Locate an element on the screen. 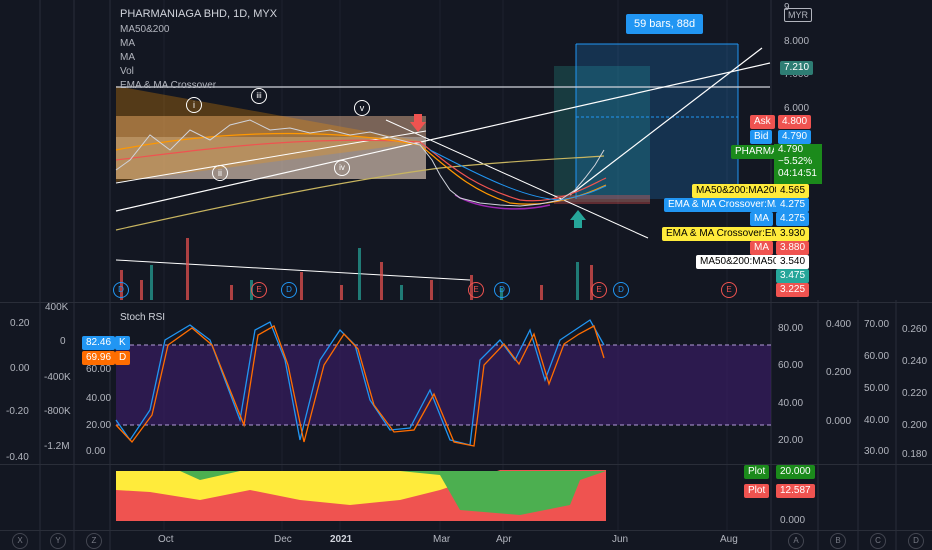  last-price-box: 4.790 −5.52% 04:14:51 is located at coordinates (798, 164).